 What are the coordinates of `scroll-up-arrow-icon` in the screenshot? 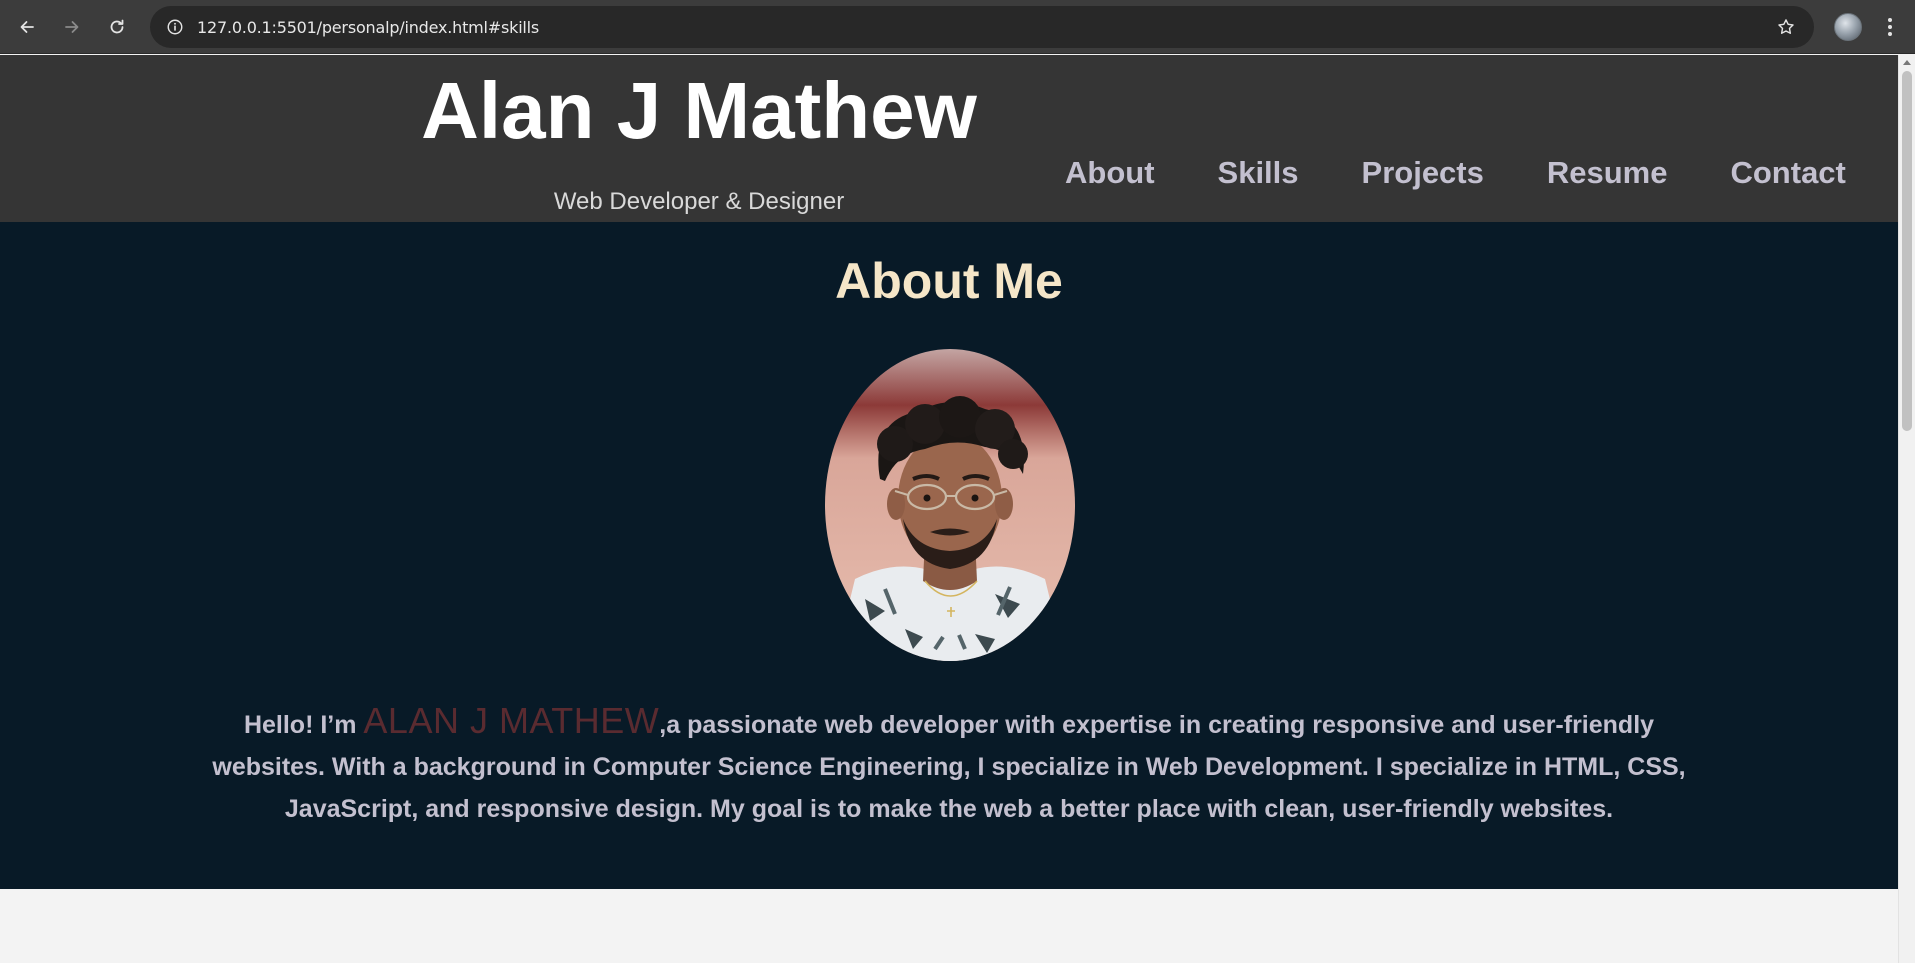 It's located at (1907, 62).